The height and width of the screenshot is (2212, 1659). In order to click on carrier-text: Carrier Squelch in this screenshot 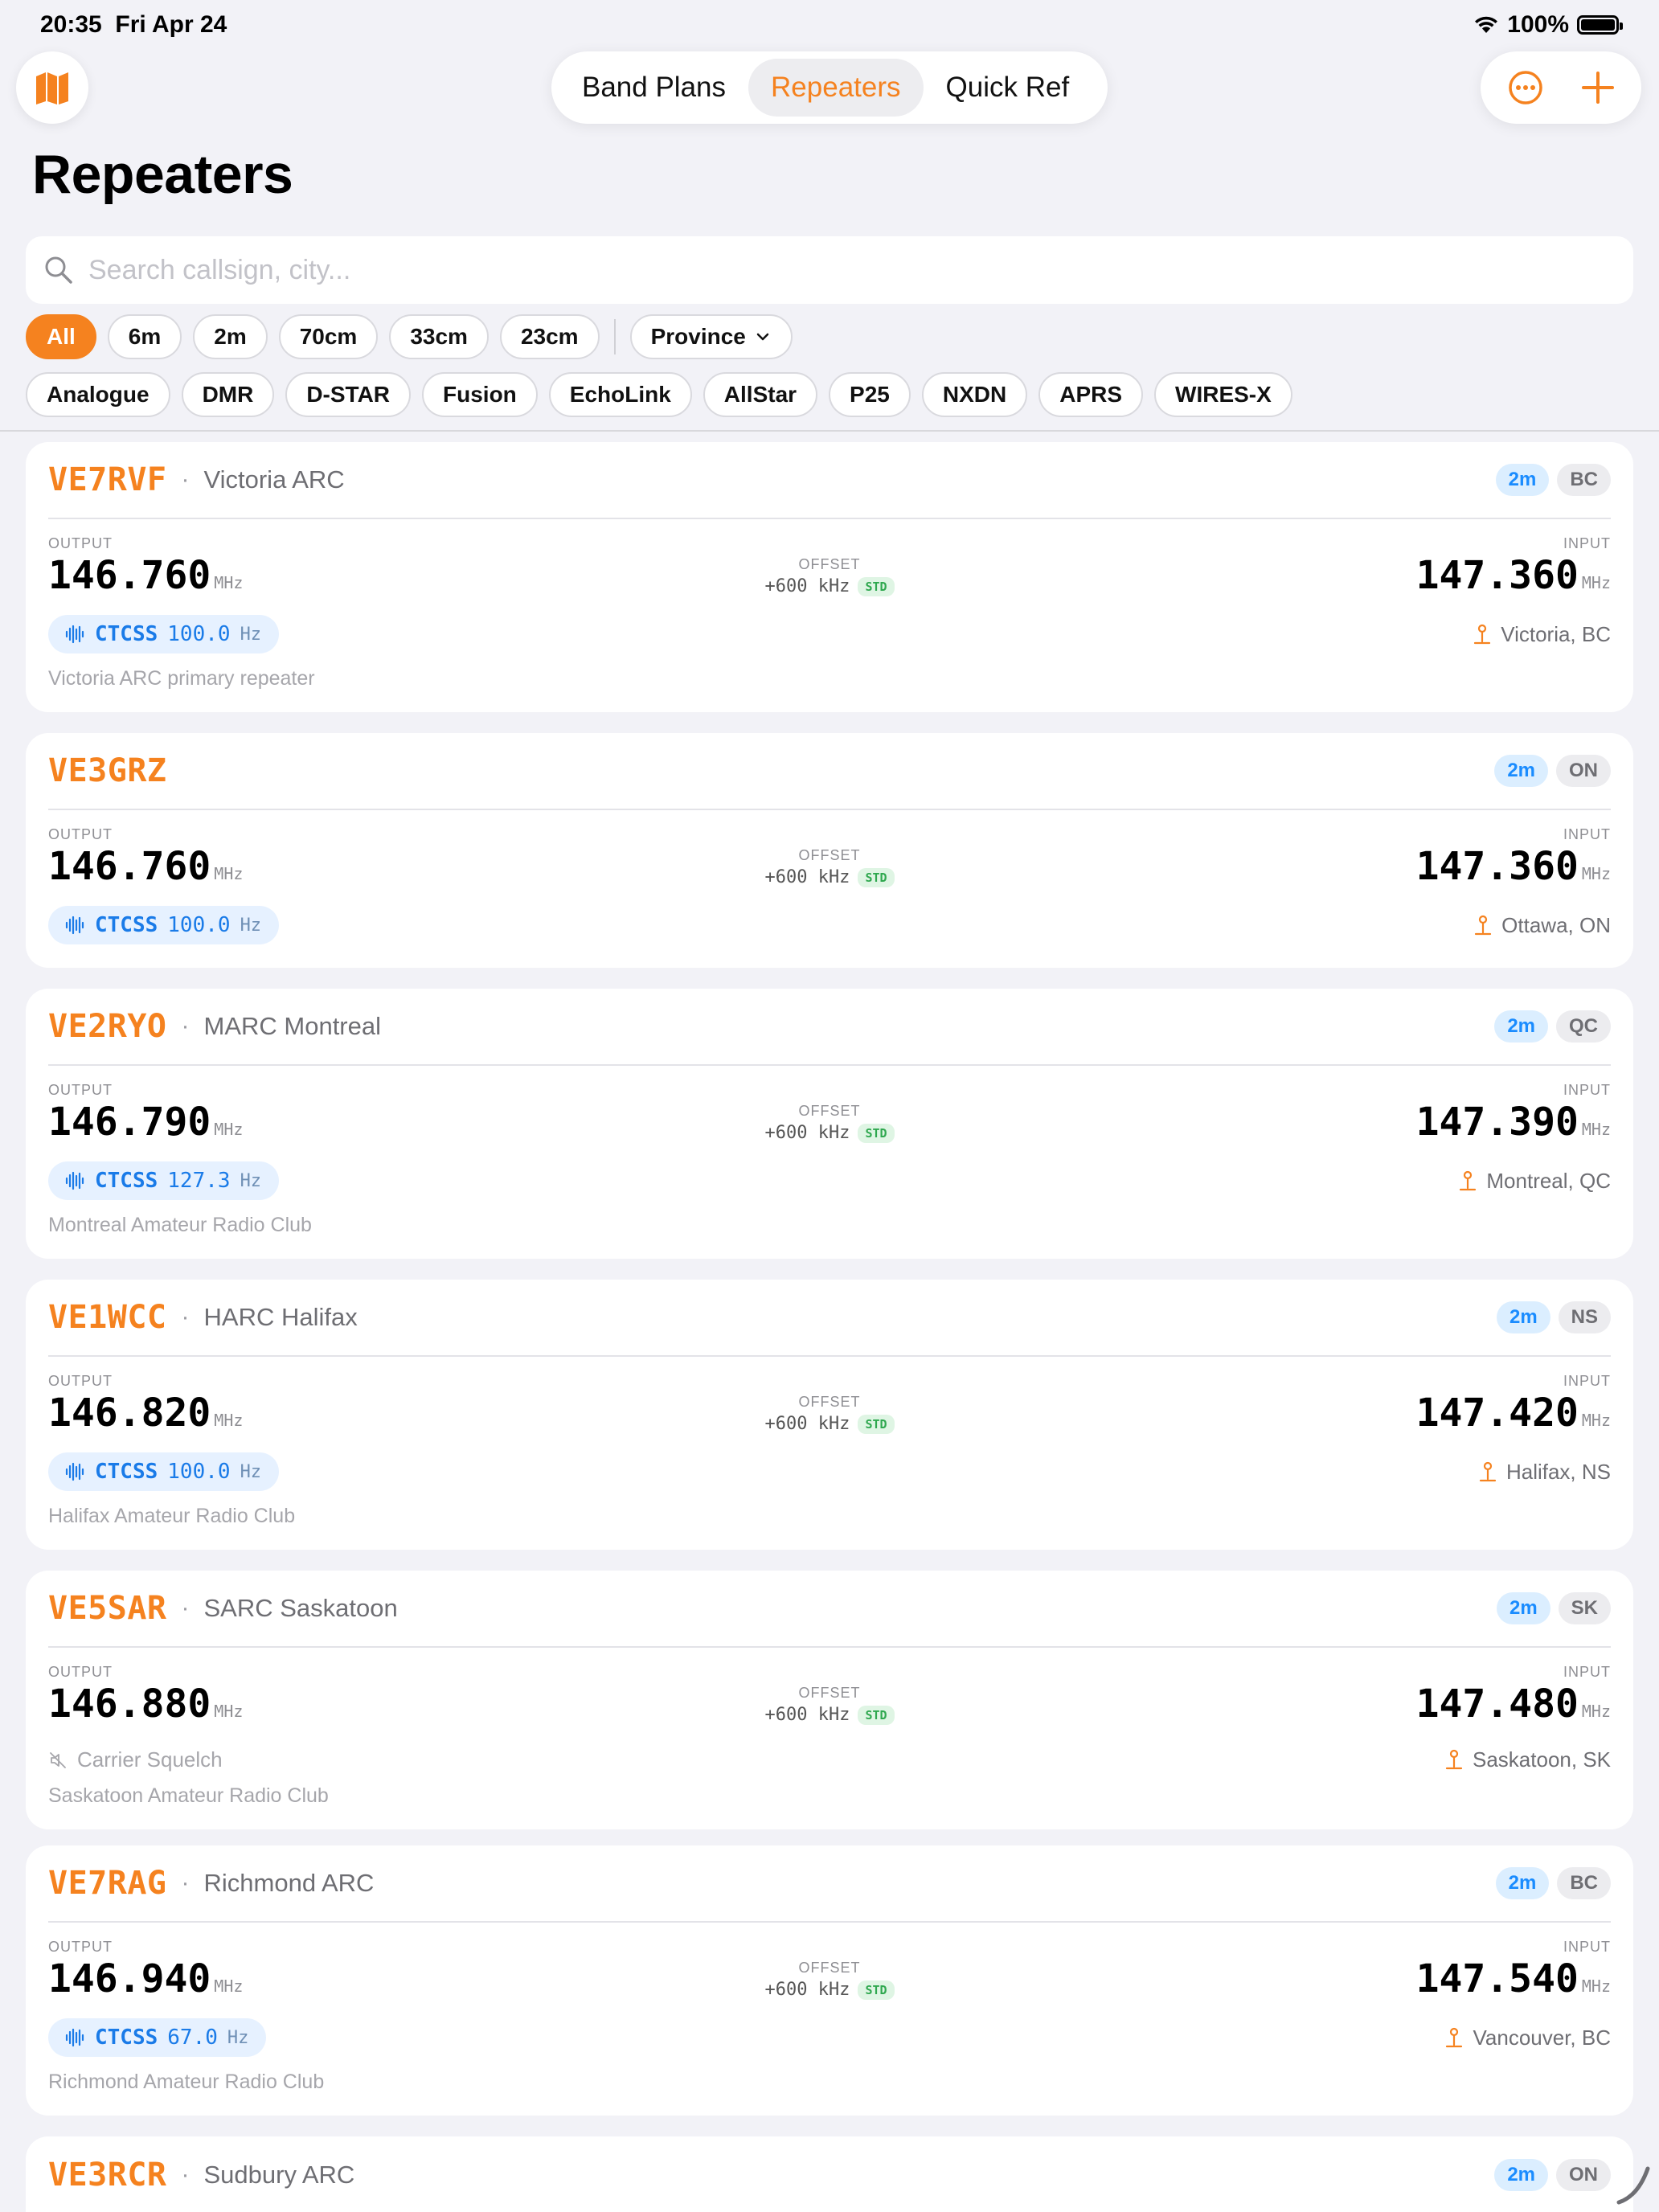, I will do `click(150, 1759)`.